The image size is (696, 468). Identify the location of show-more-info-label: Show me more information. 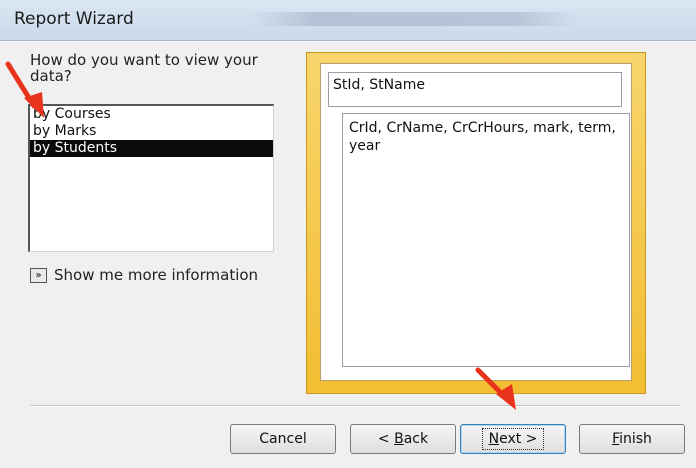
(156, 275).